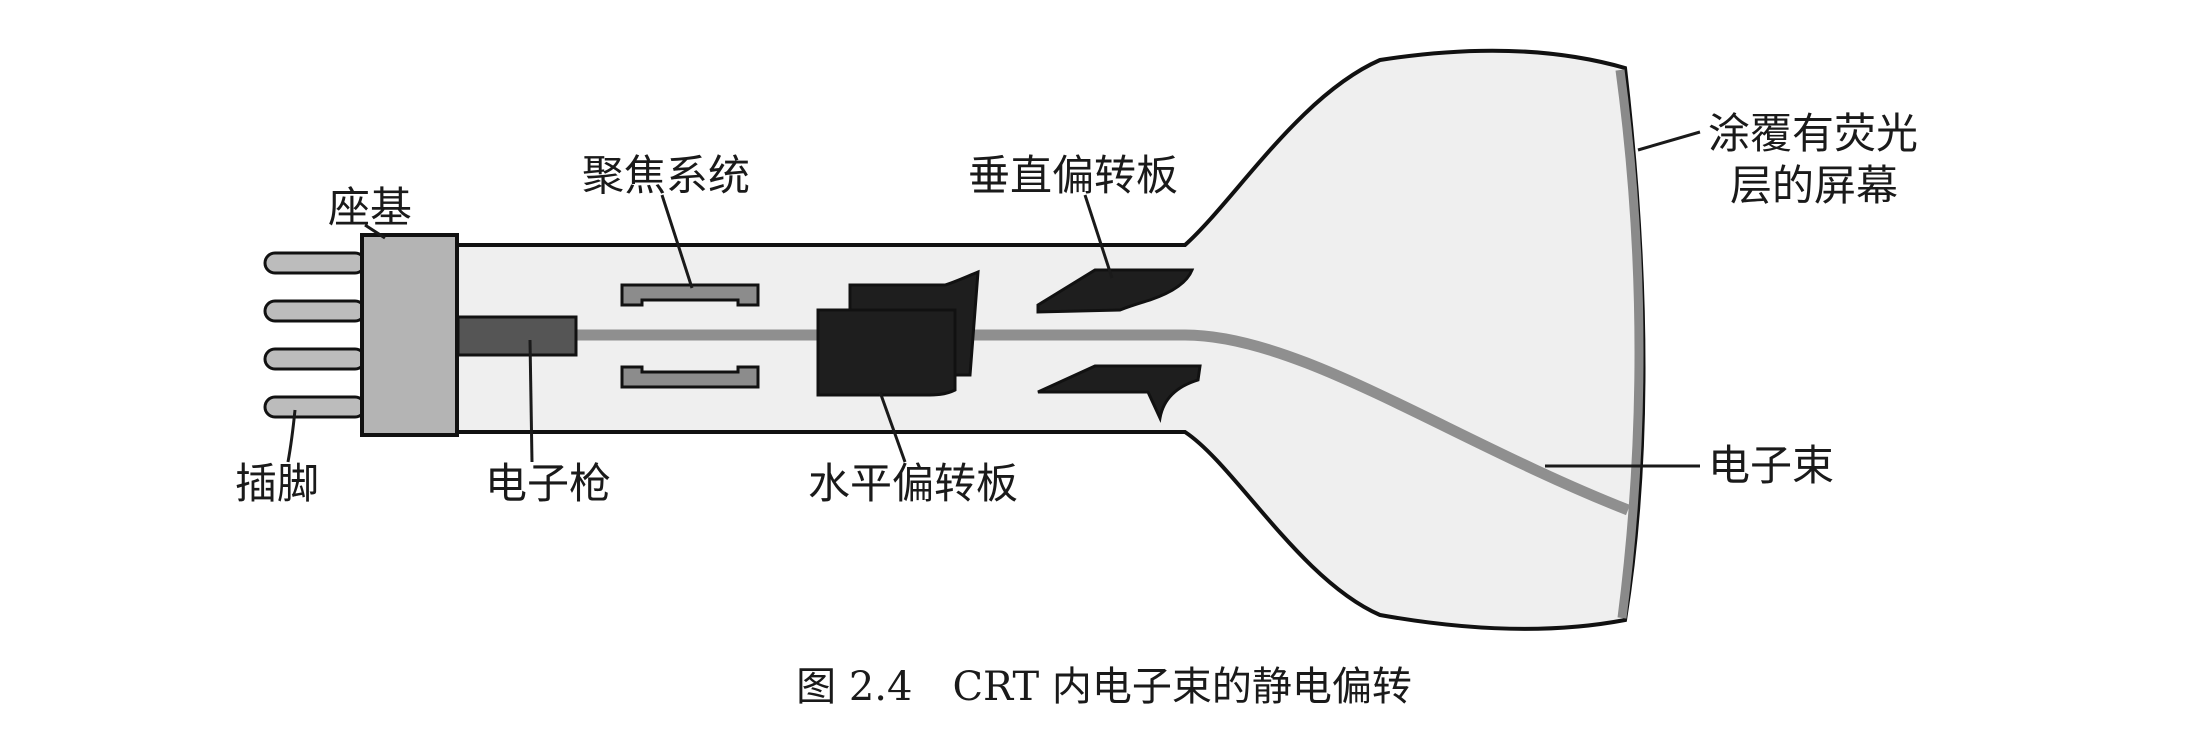 This screenshot has width=2208, height=752. What do you see at coordinates (886, 352) in the screenshot?
I see `horizontal-plate-front` at bounding box center [886, 352].